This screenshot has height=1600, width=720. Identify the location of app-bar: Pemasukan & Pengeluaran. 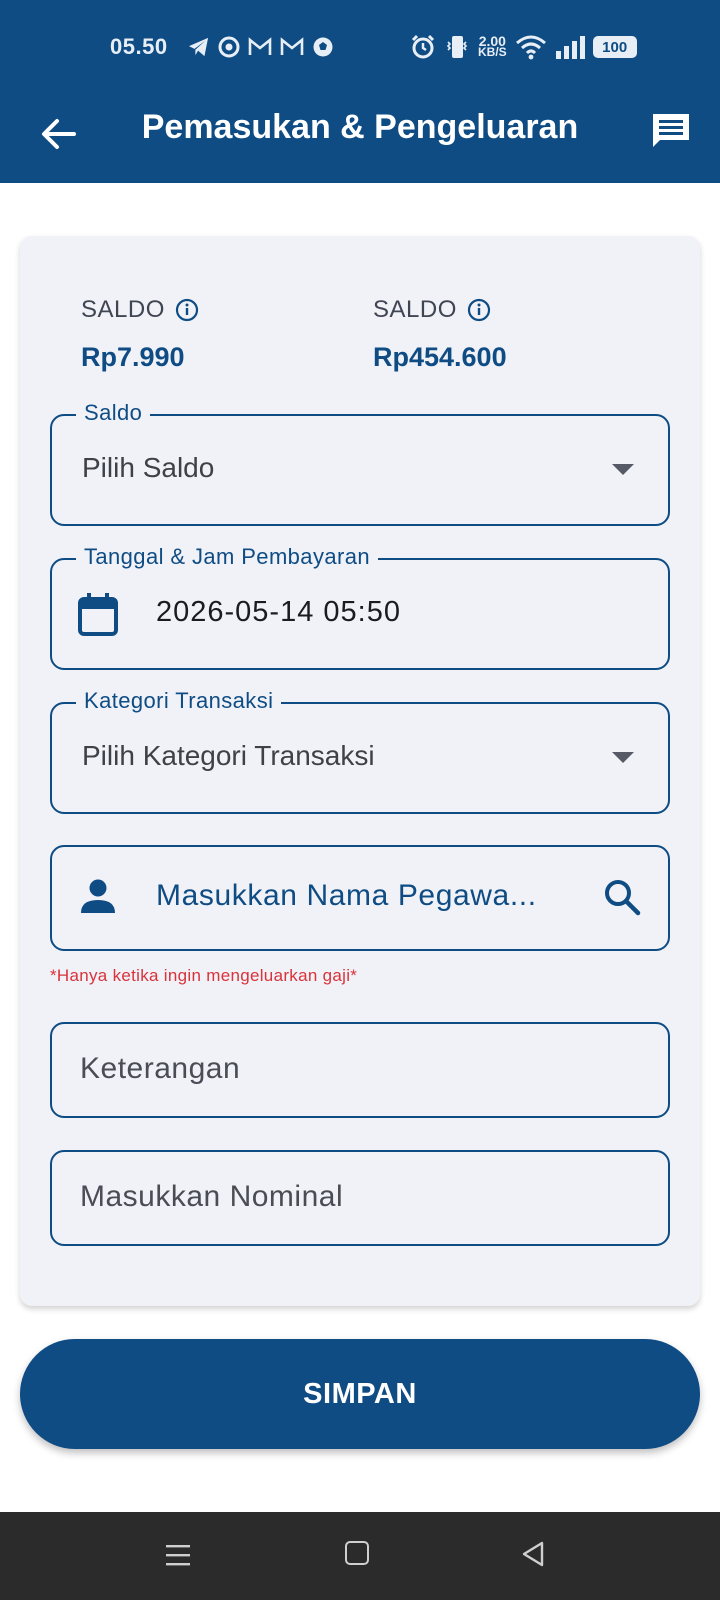
(360, 139).